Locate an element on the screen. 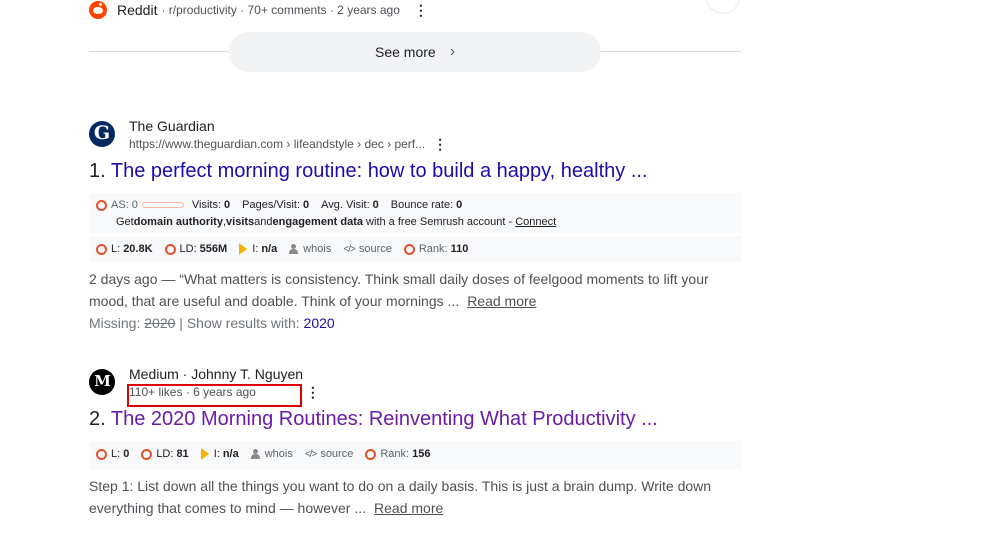 Image resolution: width=982 pixels, height=555 pixels. missing-terms: Missing: 2020 | Show results with: 2020 is located at coordinates (212, 323).